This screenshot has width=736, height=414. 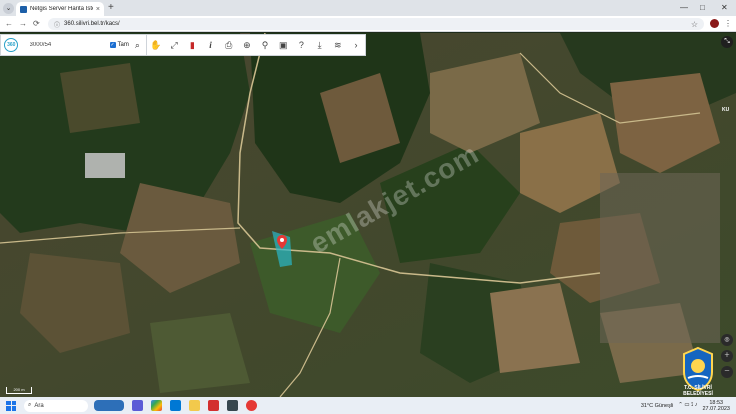 I want to click on maximize-button: □, so click(x=702, y=8).